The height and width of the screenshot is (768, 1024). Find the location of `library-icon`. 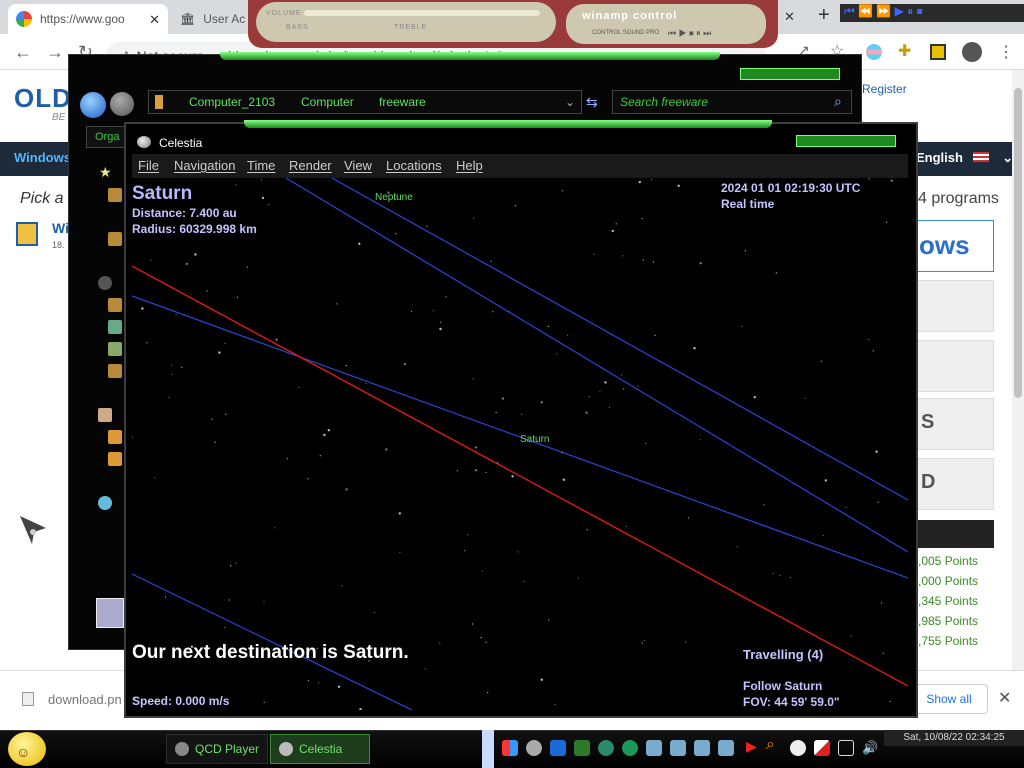

library-icon is located at coordinates (105, 283).